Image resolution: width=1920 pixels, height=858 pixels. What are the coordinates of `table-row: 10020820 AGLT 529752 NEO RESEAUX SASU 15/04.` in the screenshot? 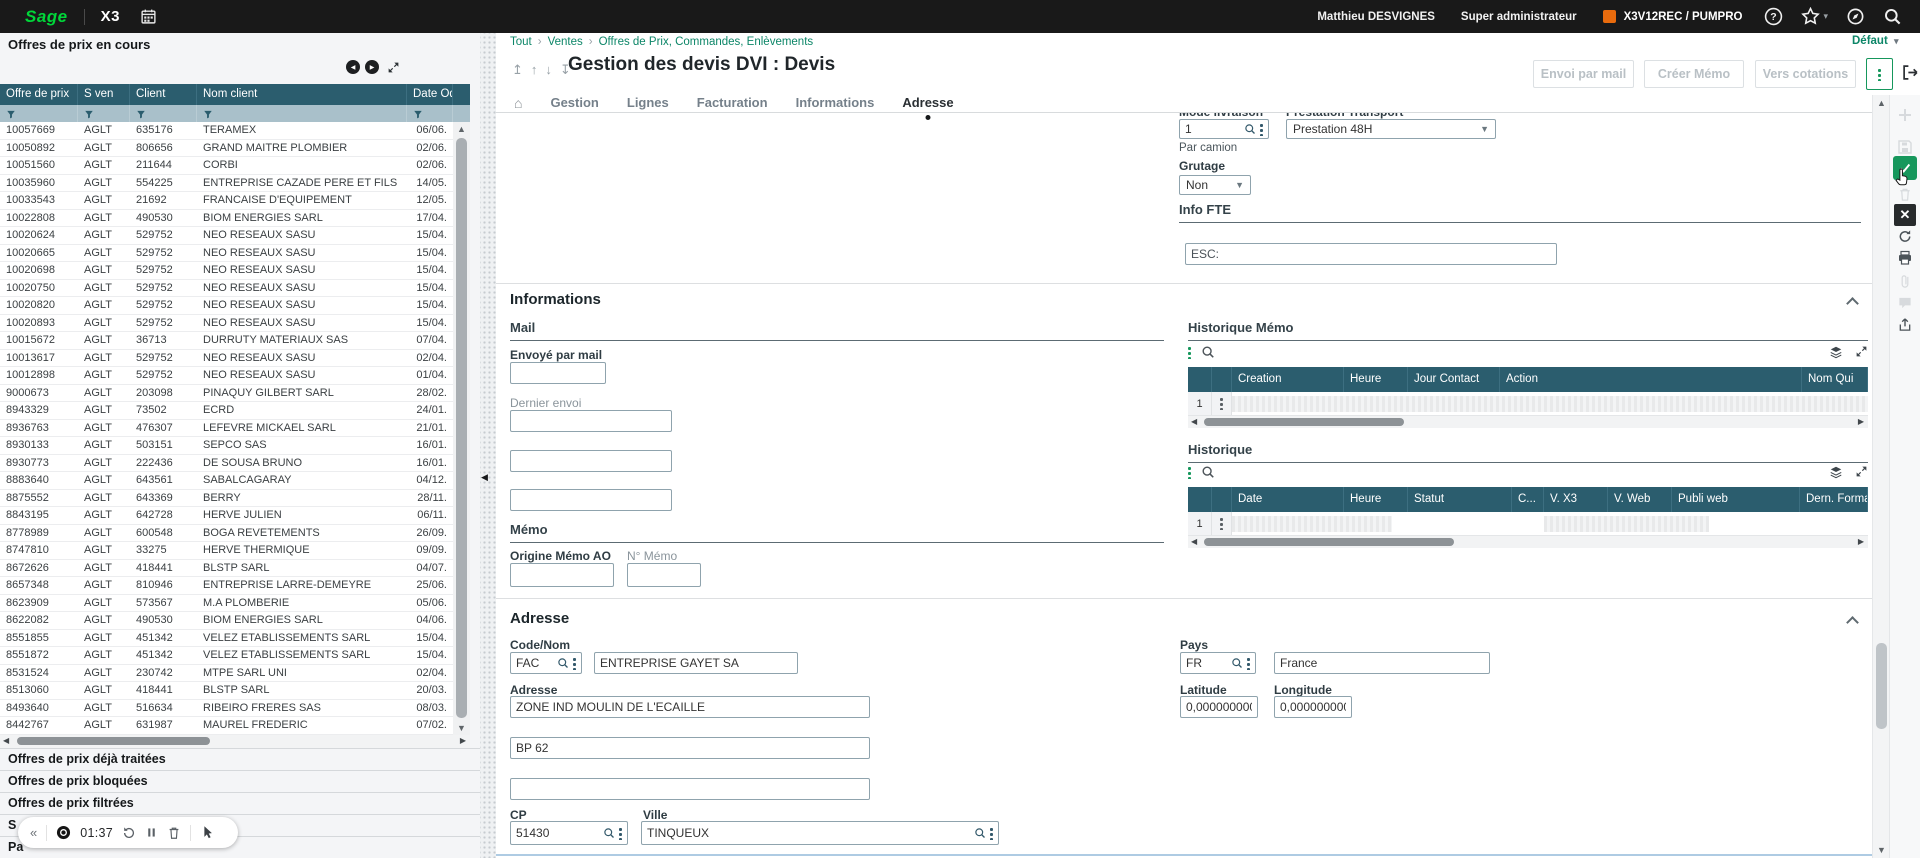 It's located at (235, 306).